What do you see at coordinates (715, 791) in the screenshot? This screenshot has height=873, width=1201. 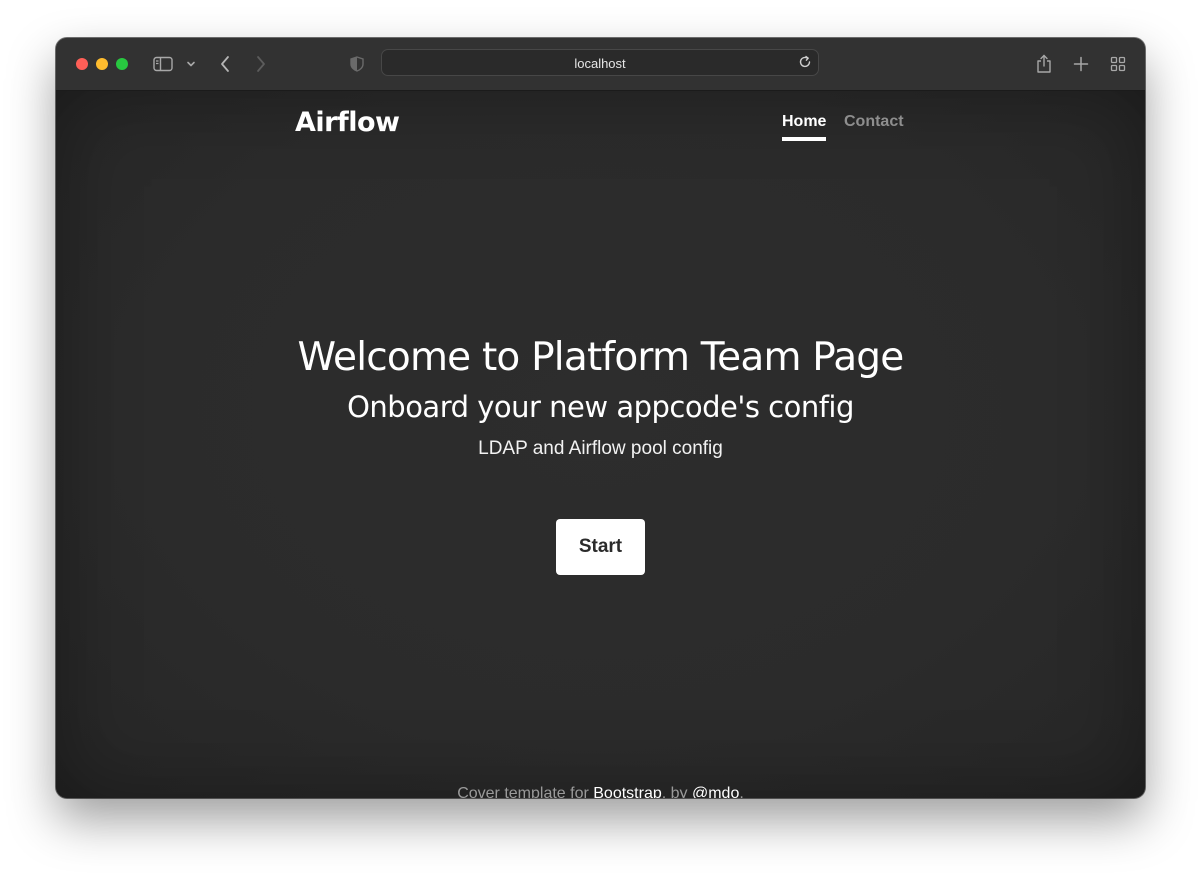 I see `footer-link-mdo: @mdo` at bounding box center [715, 791].